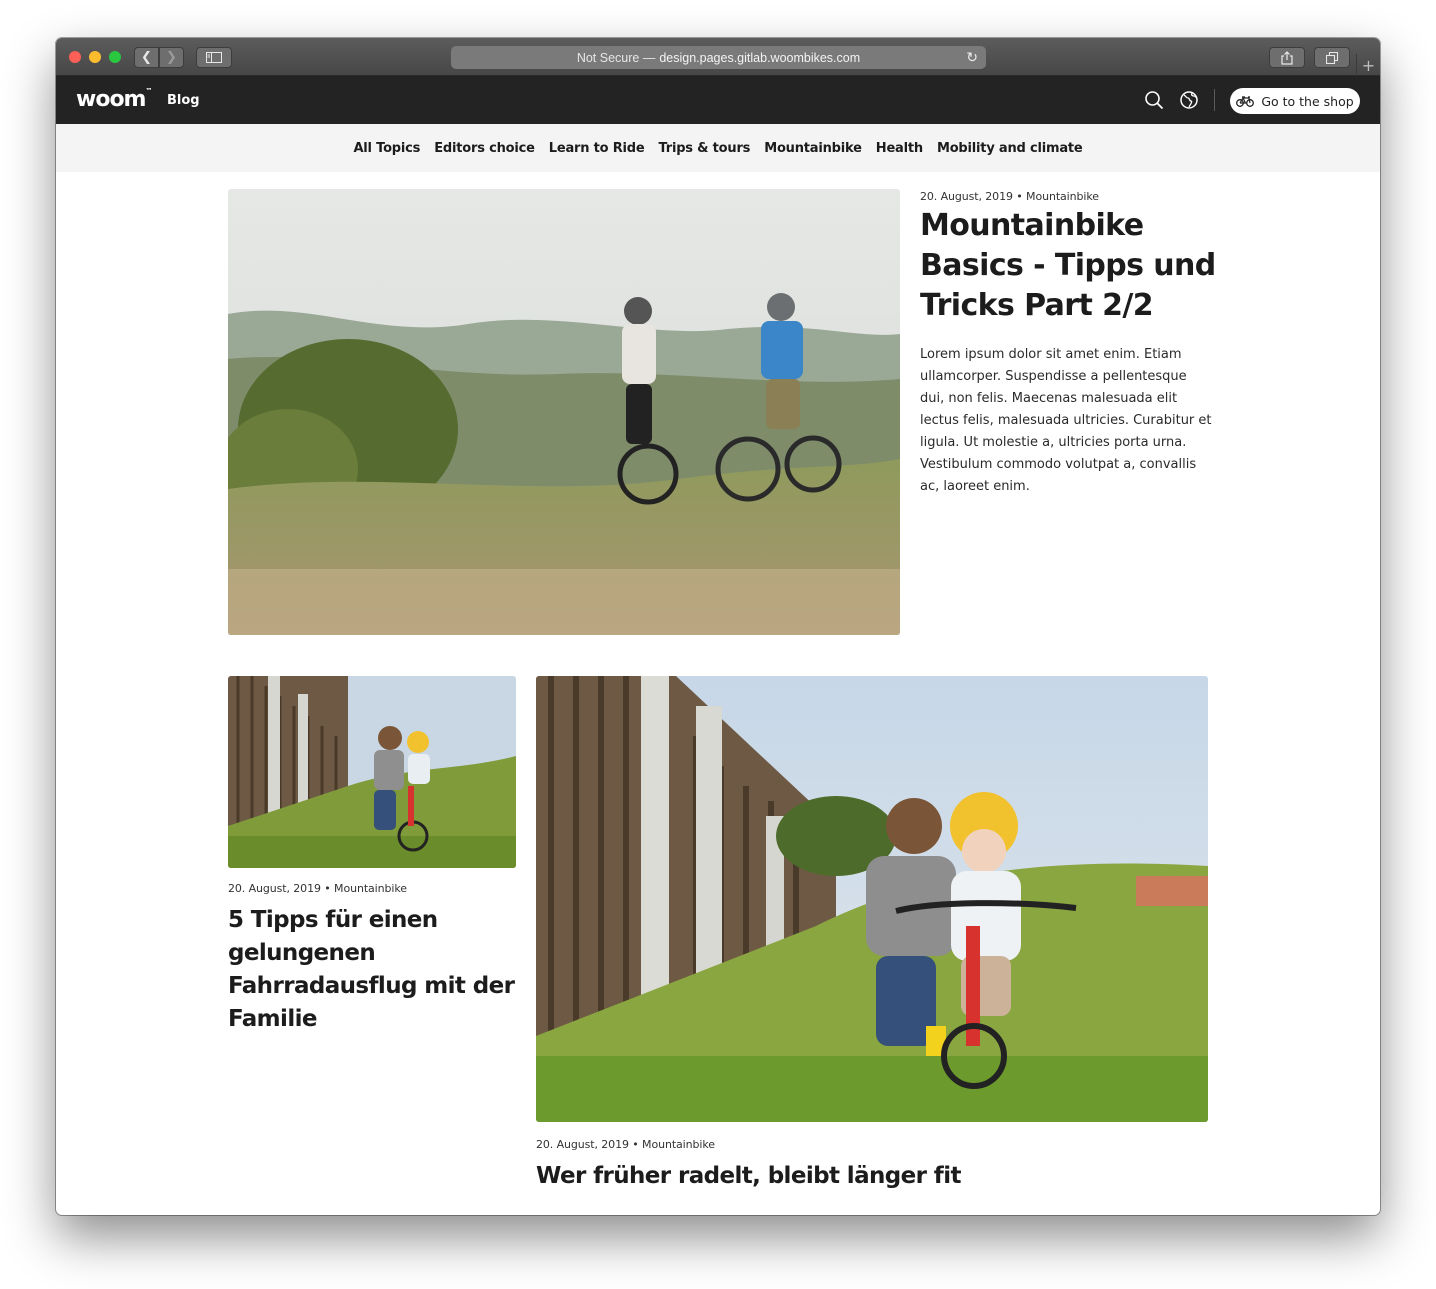  Describe the element at coordinates (1245, 101) in the screenshot. I see `bike-icon` at that location.